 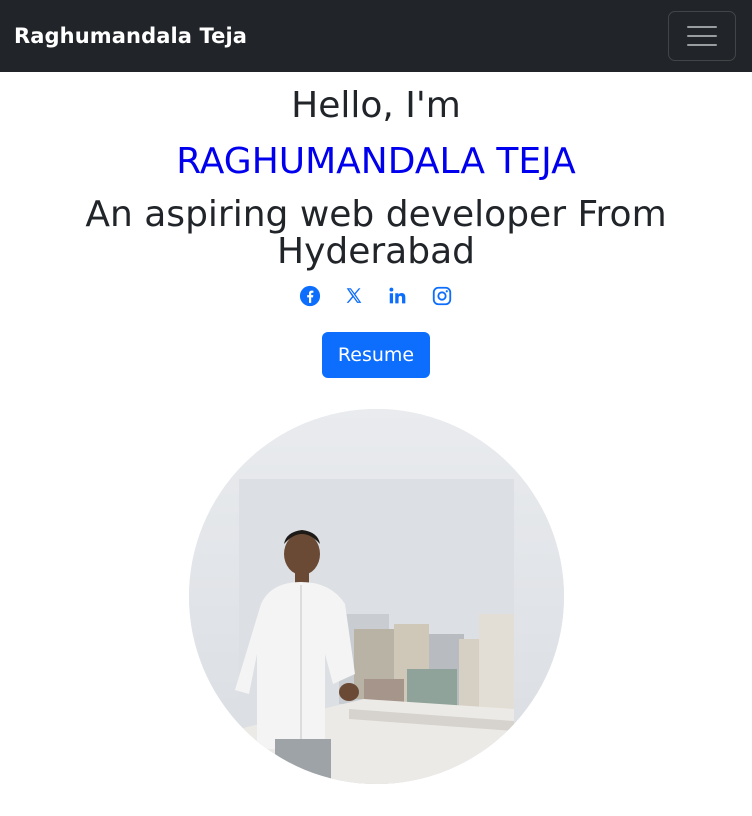 I want to click on navbar-brand: Raghumandala Teja, so click(x=130, y=36).